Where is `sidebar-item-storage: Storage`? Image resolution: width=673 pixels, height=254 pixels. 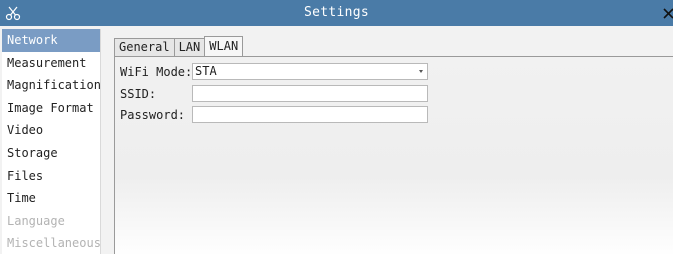 sidebar-item-storage: Storage is located at coordinates (51, 153).